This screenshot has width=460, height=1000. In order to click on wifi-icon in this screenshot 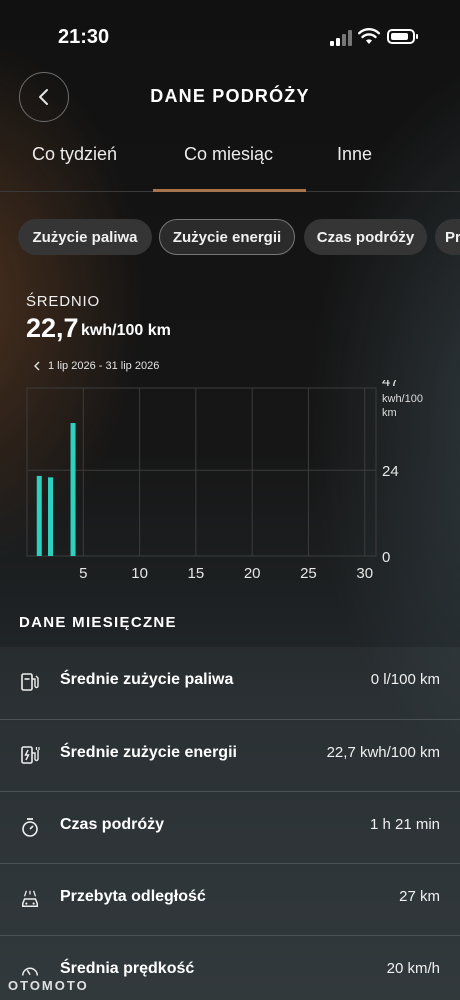, I will do `click(369, 36)`.